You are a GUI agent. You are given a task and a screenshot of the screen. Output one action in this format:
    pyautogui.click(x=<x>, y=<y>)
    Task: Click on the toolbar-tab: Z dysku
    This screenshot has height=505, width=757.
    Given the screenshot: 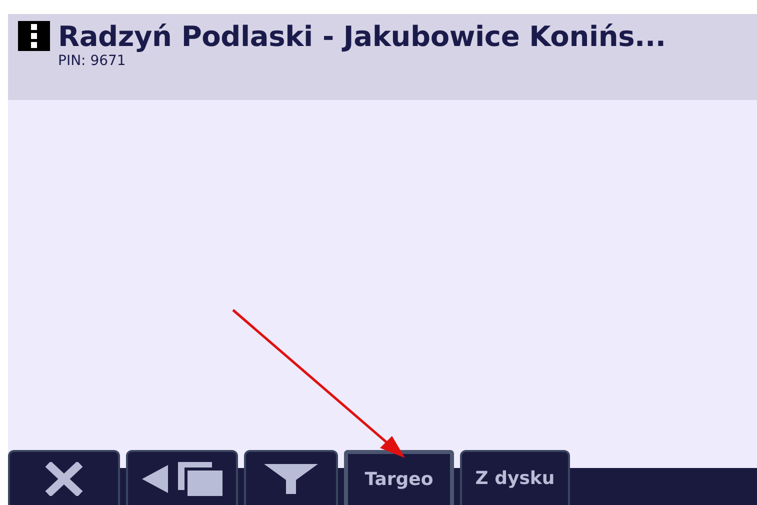 What is the action you would take?
    pyautogui.click(x=515, y=477)
    